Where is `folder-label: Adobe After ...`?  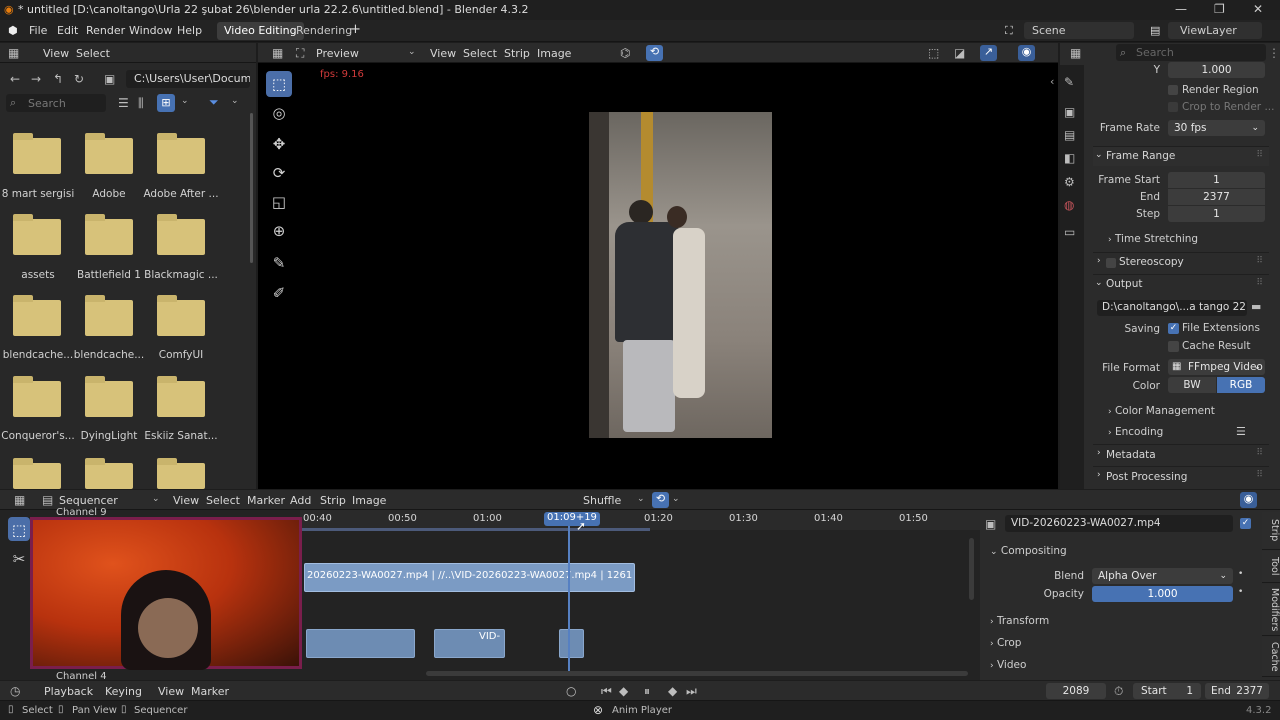
folder-label: Adobe After ... is located at coordinates (181, 194).